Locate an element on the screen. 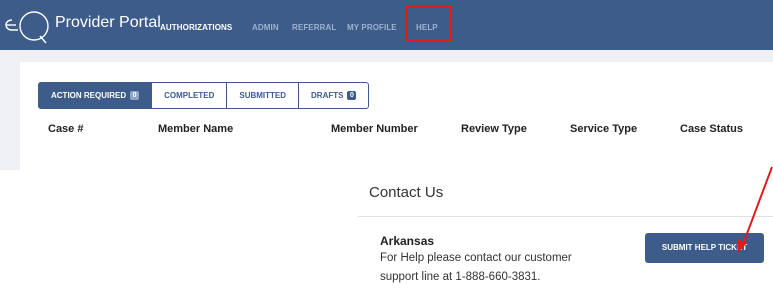 This screenshot has width=773, height=297. help-highlight-box is located at coordinates (429, 23).